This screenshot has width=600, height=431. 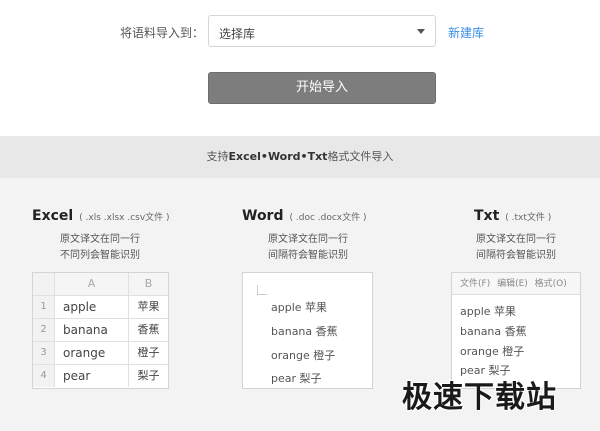 I want to click on excel-description: 原文译文在同一行 不同列会智能识别, so click(x=100, y=248).